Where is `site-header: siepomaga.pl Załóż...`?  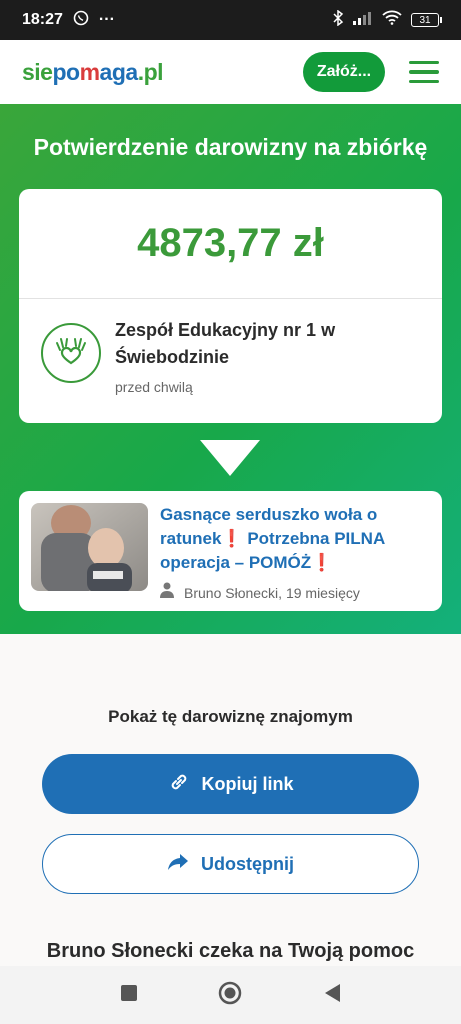
site-header: siepomaga.pl Załóż... is located at coordinates (230, 72).